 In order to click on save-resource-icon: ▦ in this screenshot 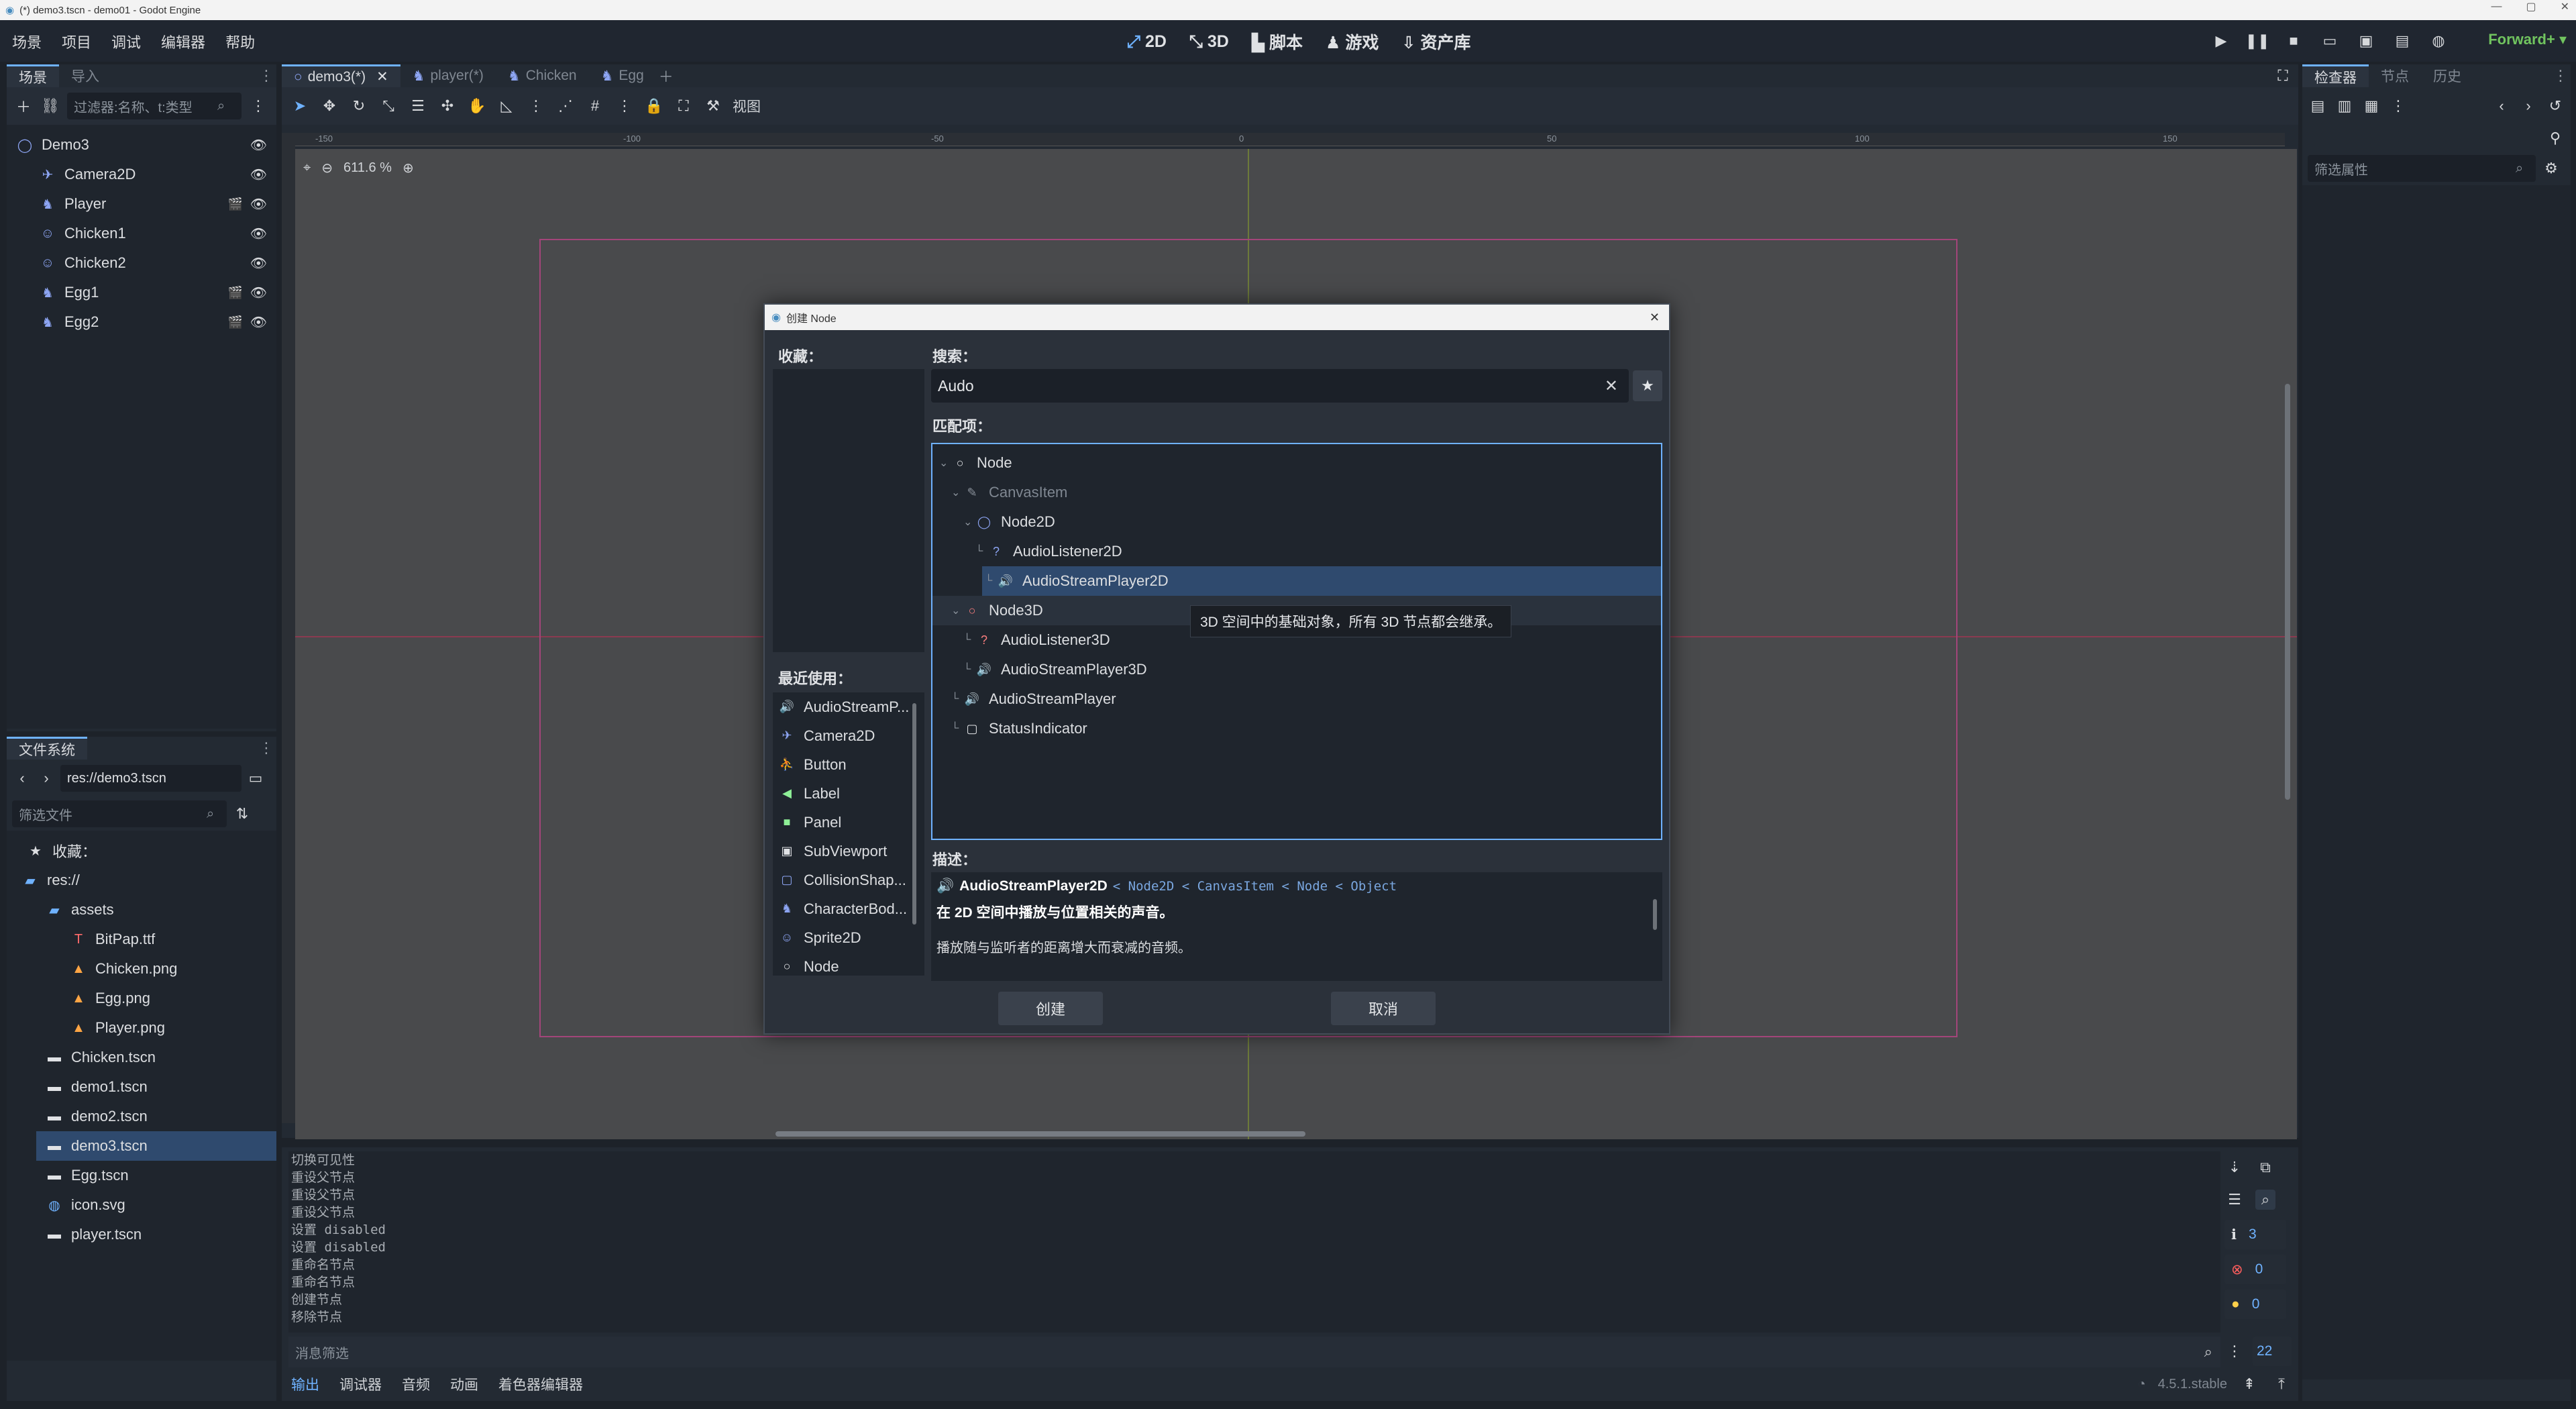, I will do `click(2371, 106)`.